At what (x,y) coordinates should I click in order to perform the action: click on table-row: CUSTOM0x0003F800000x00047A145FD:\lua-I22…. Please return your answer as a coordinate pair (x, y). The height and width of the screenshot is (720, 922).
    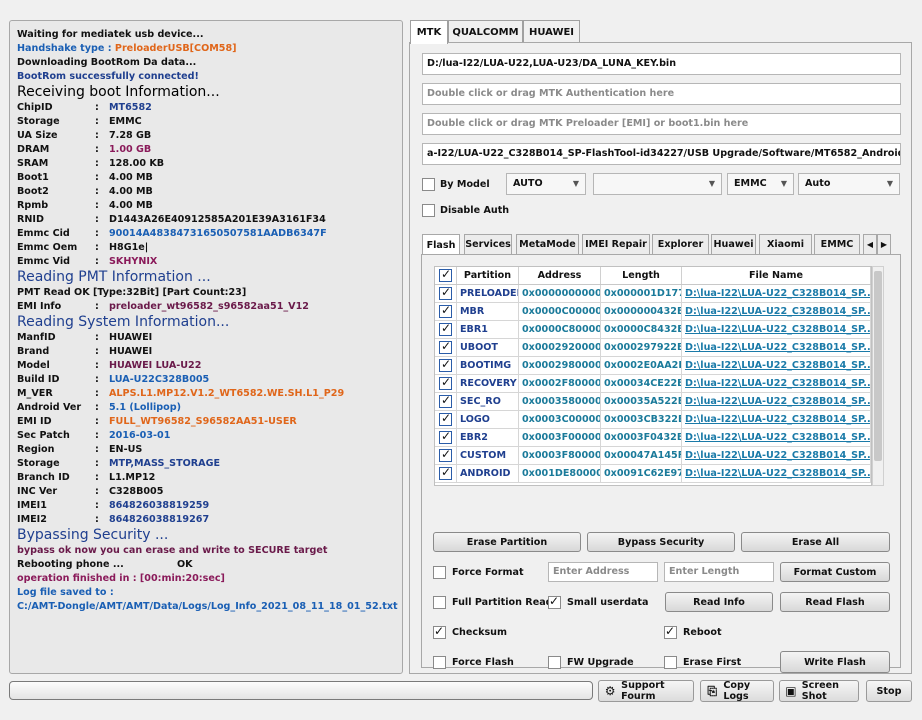
    Looking at the image, I should click on (653, 456).